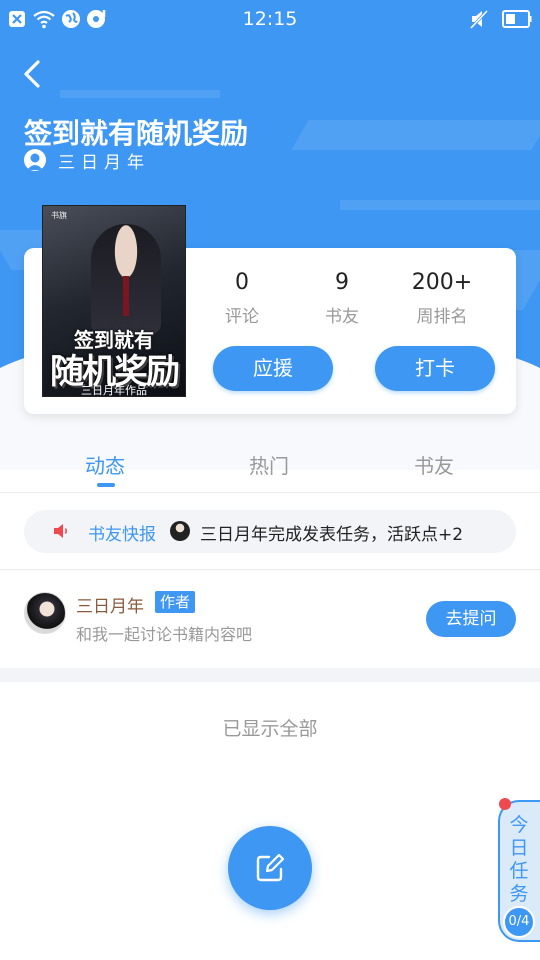  Describe the element at coordinates (180, 531) in the screenshot. I see `avatar` at that location.